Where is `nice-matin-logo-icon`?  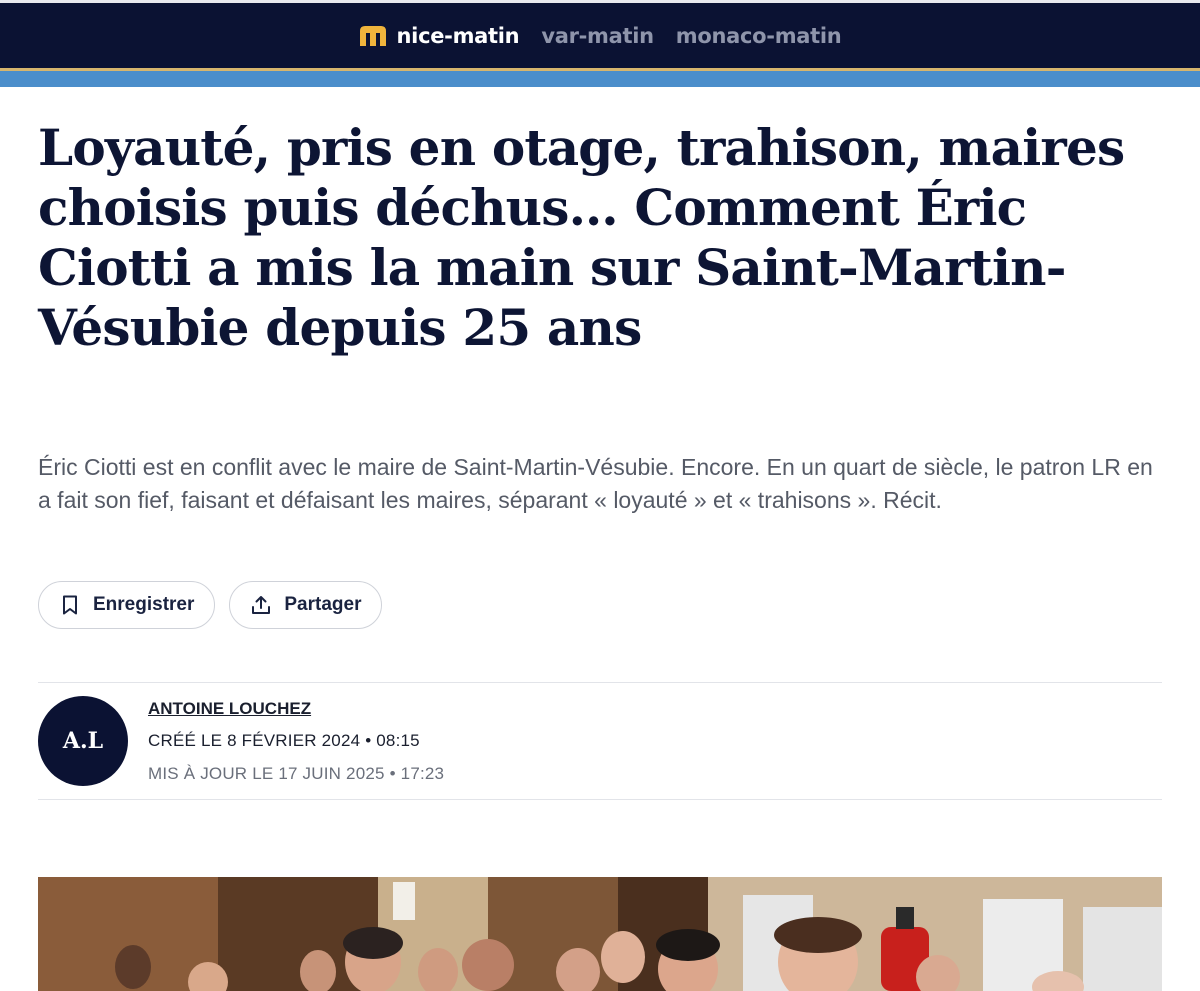
nice-matin-logo-icon is located at coordinates (373, 36).